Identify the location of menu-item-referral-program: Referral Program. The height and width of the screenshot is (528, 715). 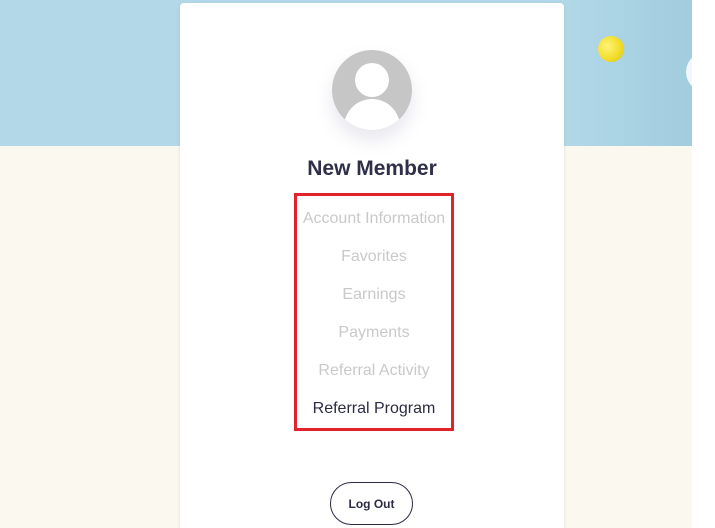
(374, 416).